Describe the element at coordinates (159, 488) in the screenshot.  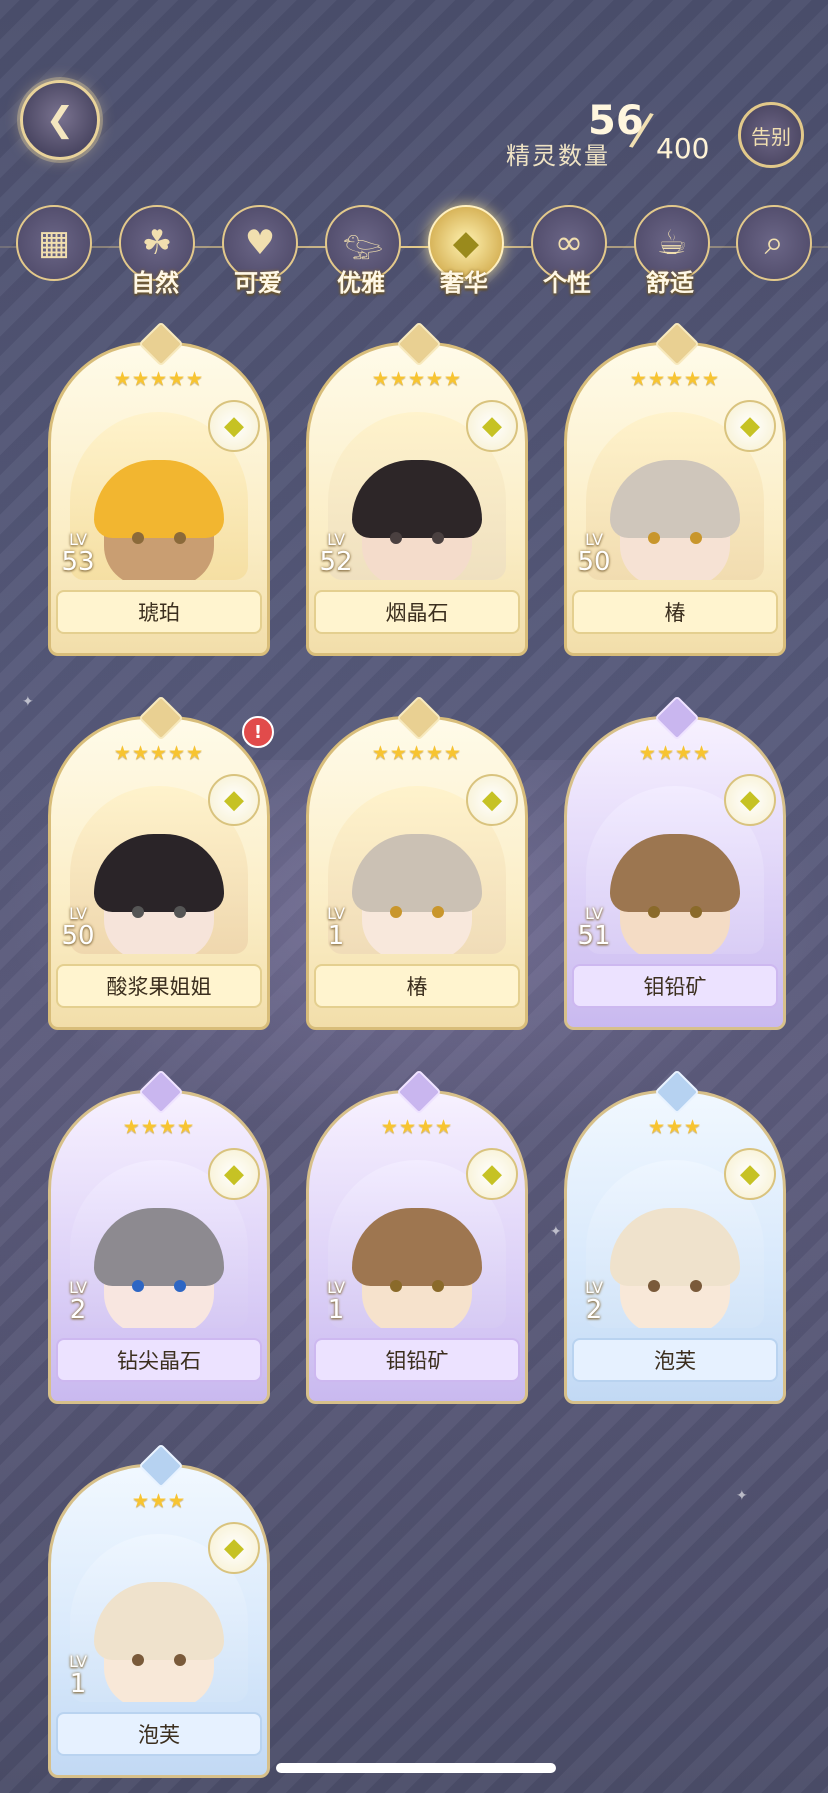
I see `spirit-card: ★★★★★ ◆ LV 53 琥珀` at that location.